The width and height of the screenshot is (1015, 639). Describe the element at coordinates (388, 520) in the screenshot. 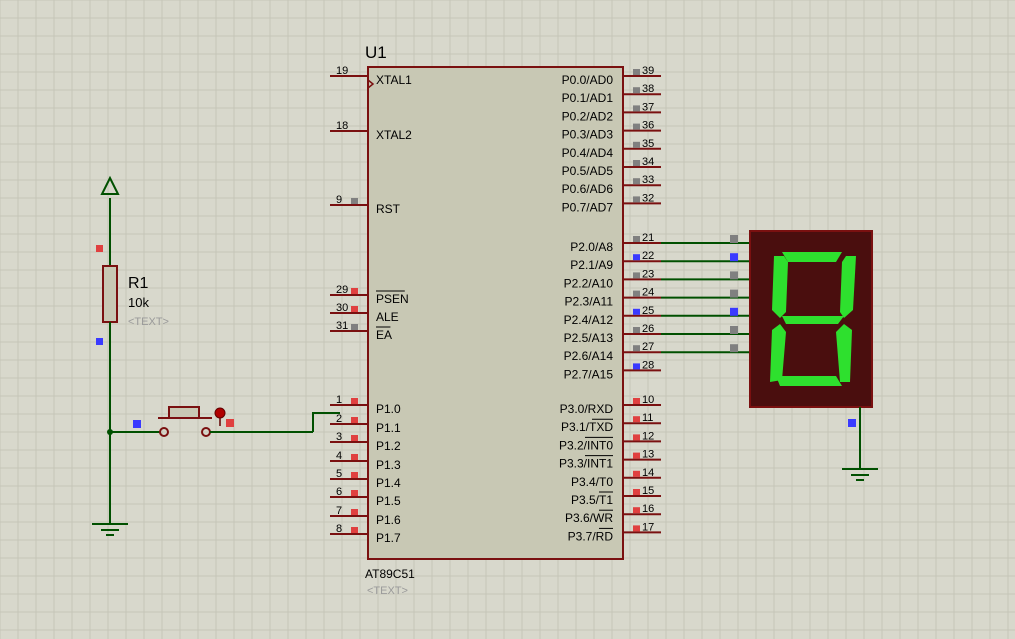

I see `pin-label: P1.6` at that location.